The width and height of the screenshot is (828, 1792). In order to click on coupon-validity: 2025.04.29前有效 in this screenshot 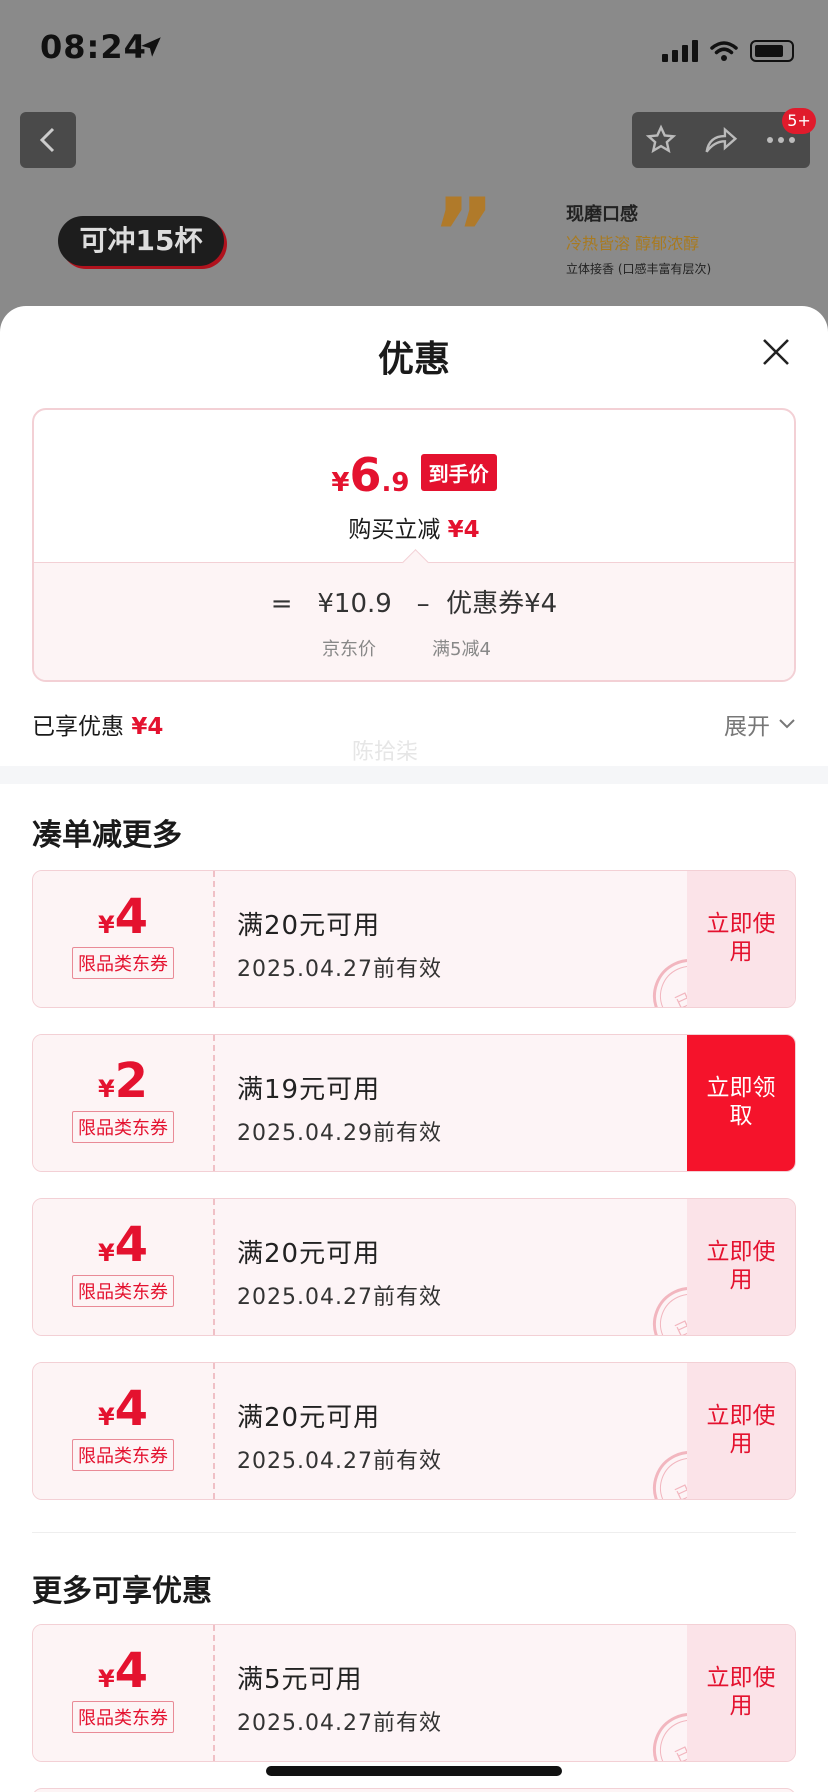, I will do `click(339, 1133)`.